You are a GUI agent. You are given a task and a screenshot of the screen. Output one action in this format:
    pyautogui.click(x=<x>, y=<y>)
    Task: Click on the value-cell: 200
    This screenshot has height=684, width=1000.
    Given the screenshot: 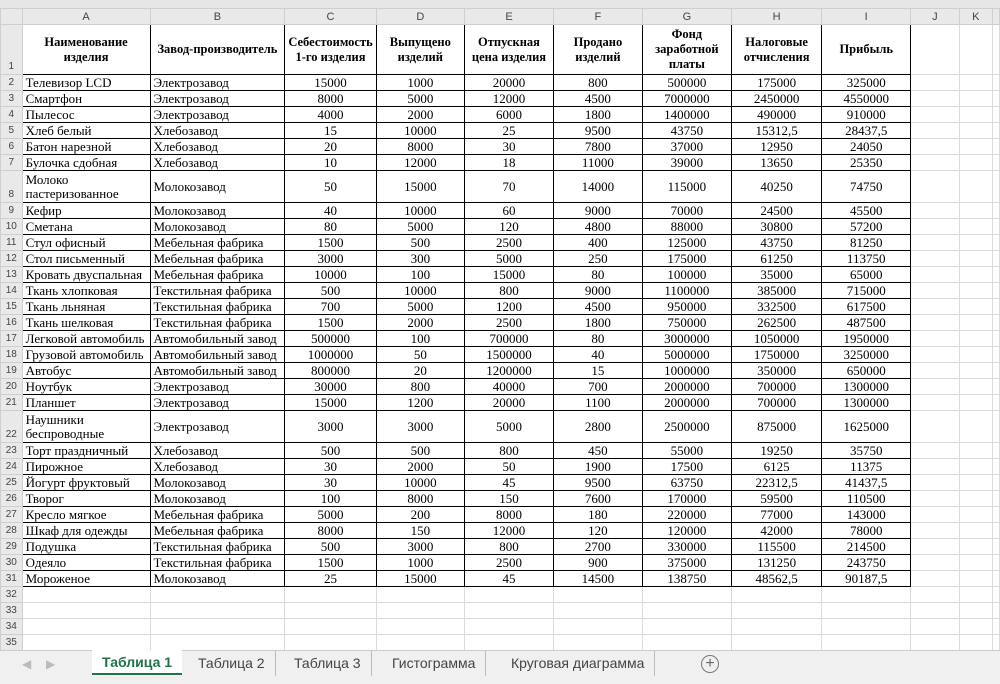 What is the action you would take?
    pyautogui.click(x=420, y=514)
    